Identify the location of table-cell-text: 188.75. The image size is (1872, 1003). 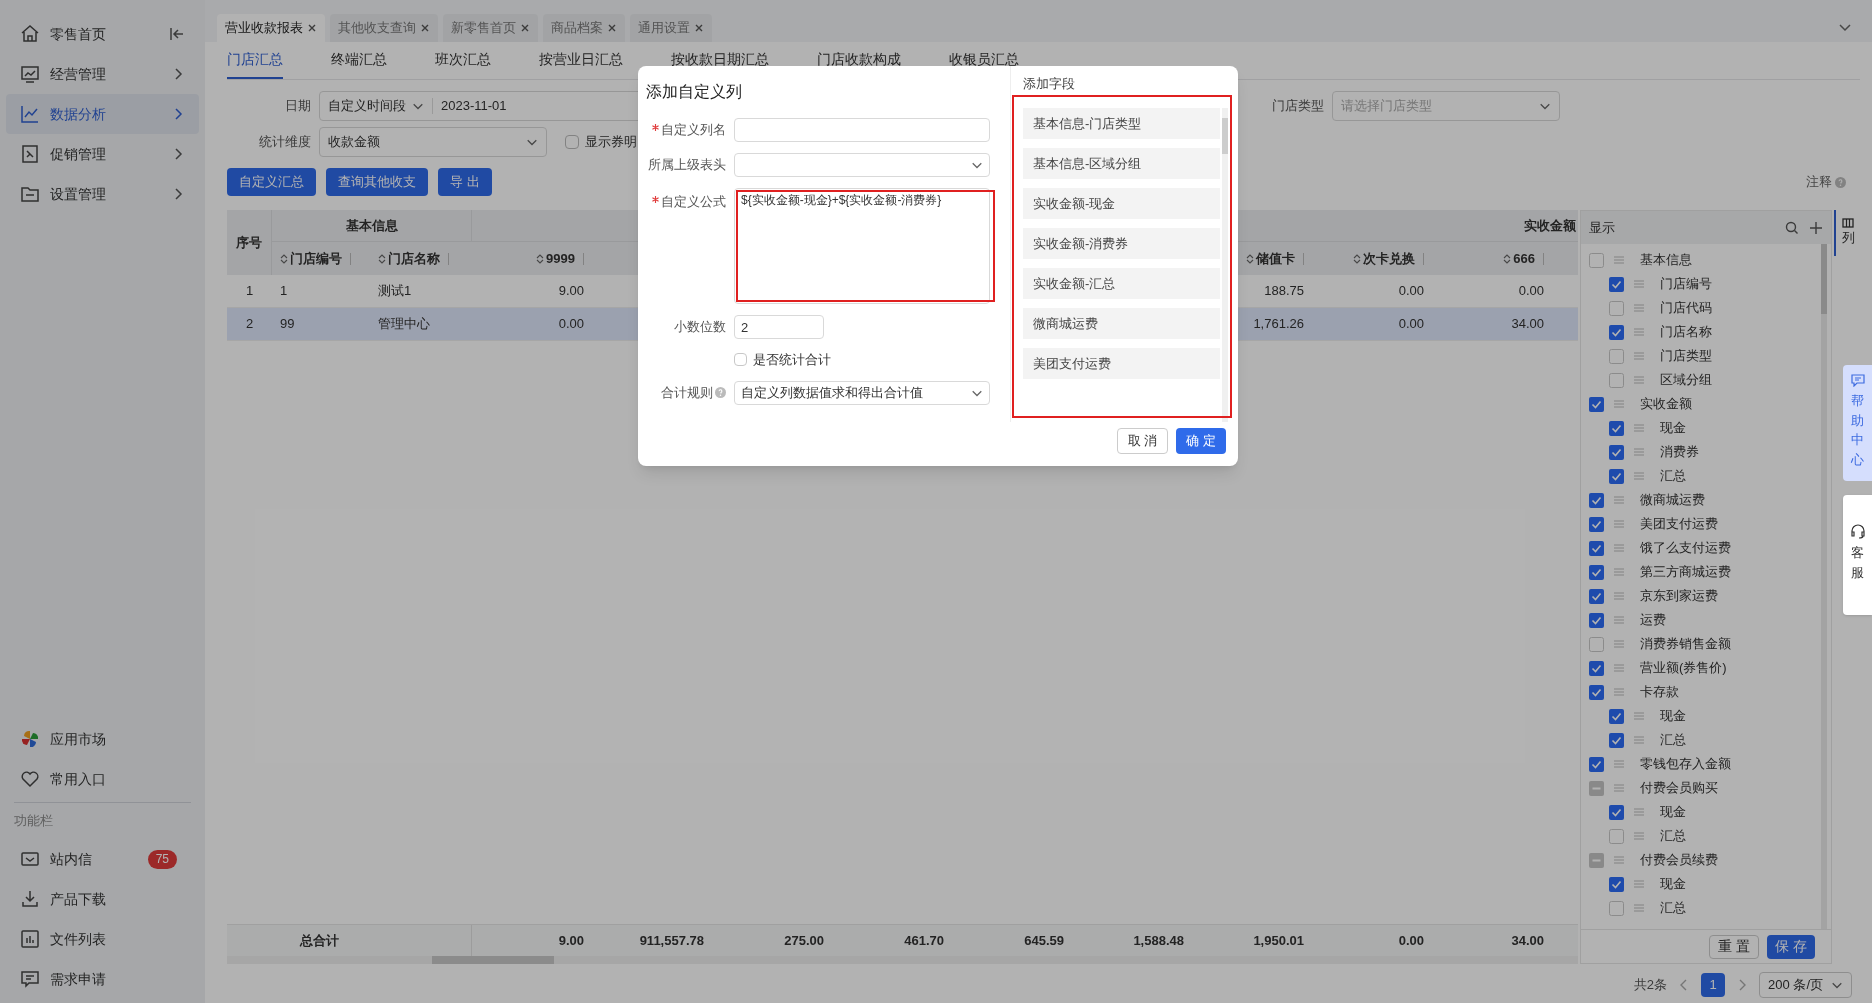
(1284, 291).